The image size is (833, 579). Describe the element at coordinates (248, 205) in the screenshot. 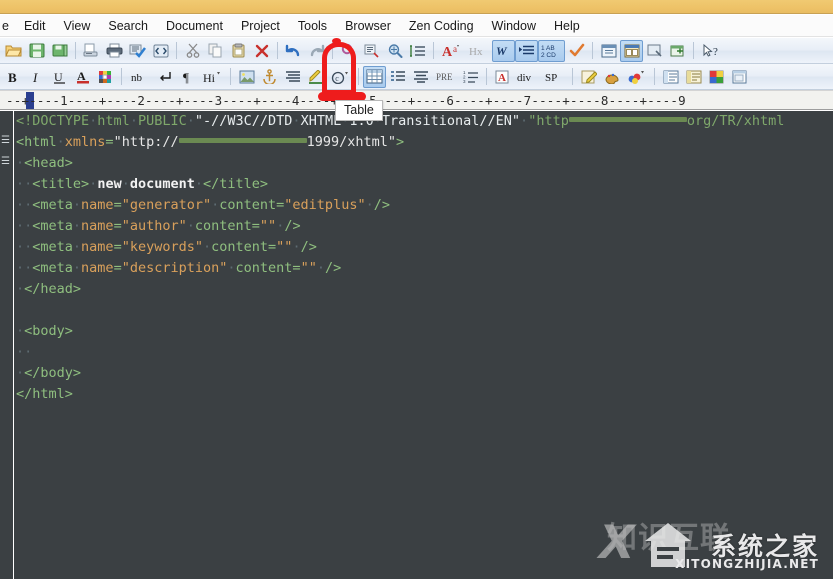

I see `code-token: content` at that location.